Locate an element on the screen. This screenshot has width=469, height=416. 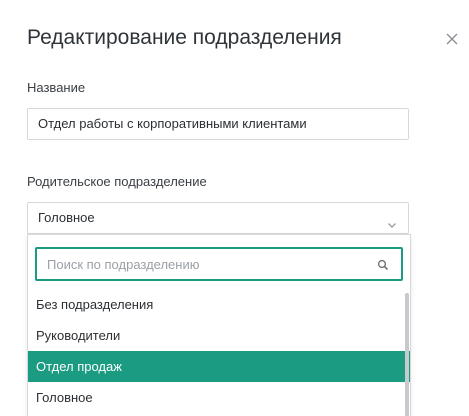
search-box is located at coordinates (219, 264).